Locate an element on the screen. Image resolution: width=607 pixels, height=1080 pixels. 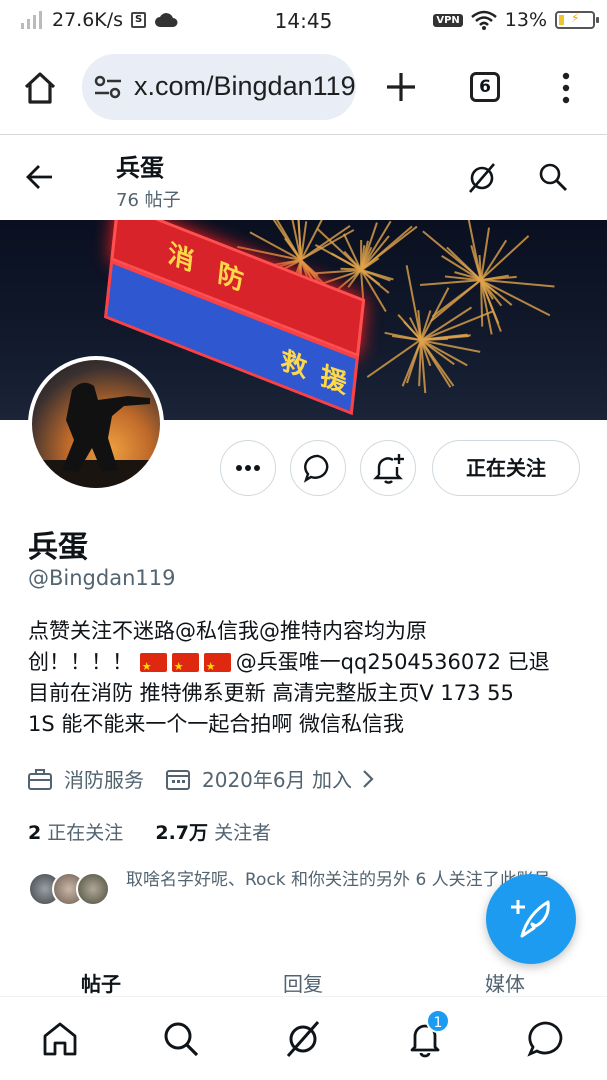
bell-plus-icon is located at coordinates (388, 469).